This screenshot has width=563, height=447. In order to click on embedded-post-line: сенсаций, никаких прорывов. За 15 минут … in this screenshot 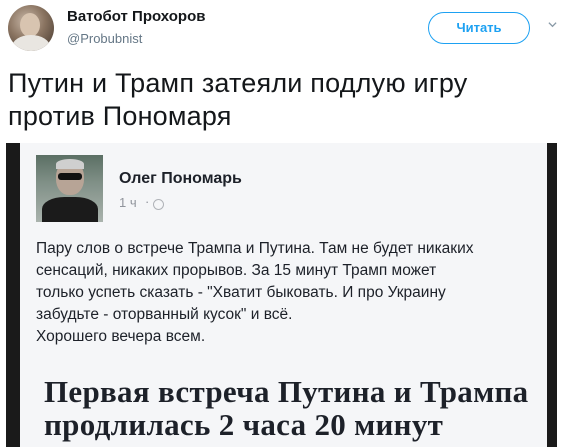, I will do `click(236, 270)`.